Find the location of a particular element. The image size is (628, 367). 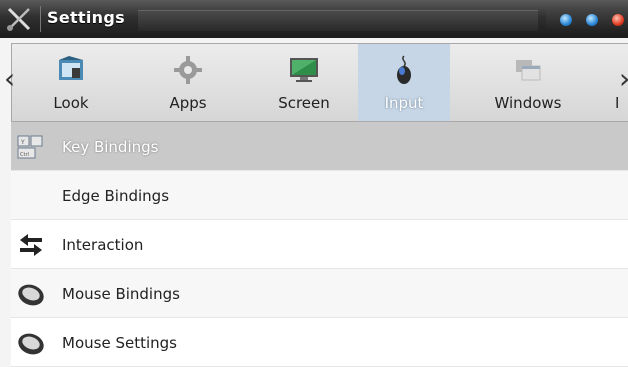

tab-input: Input is located at coordinates (404, 82).